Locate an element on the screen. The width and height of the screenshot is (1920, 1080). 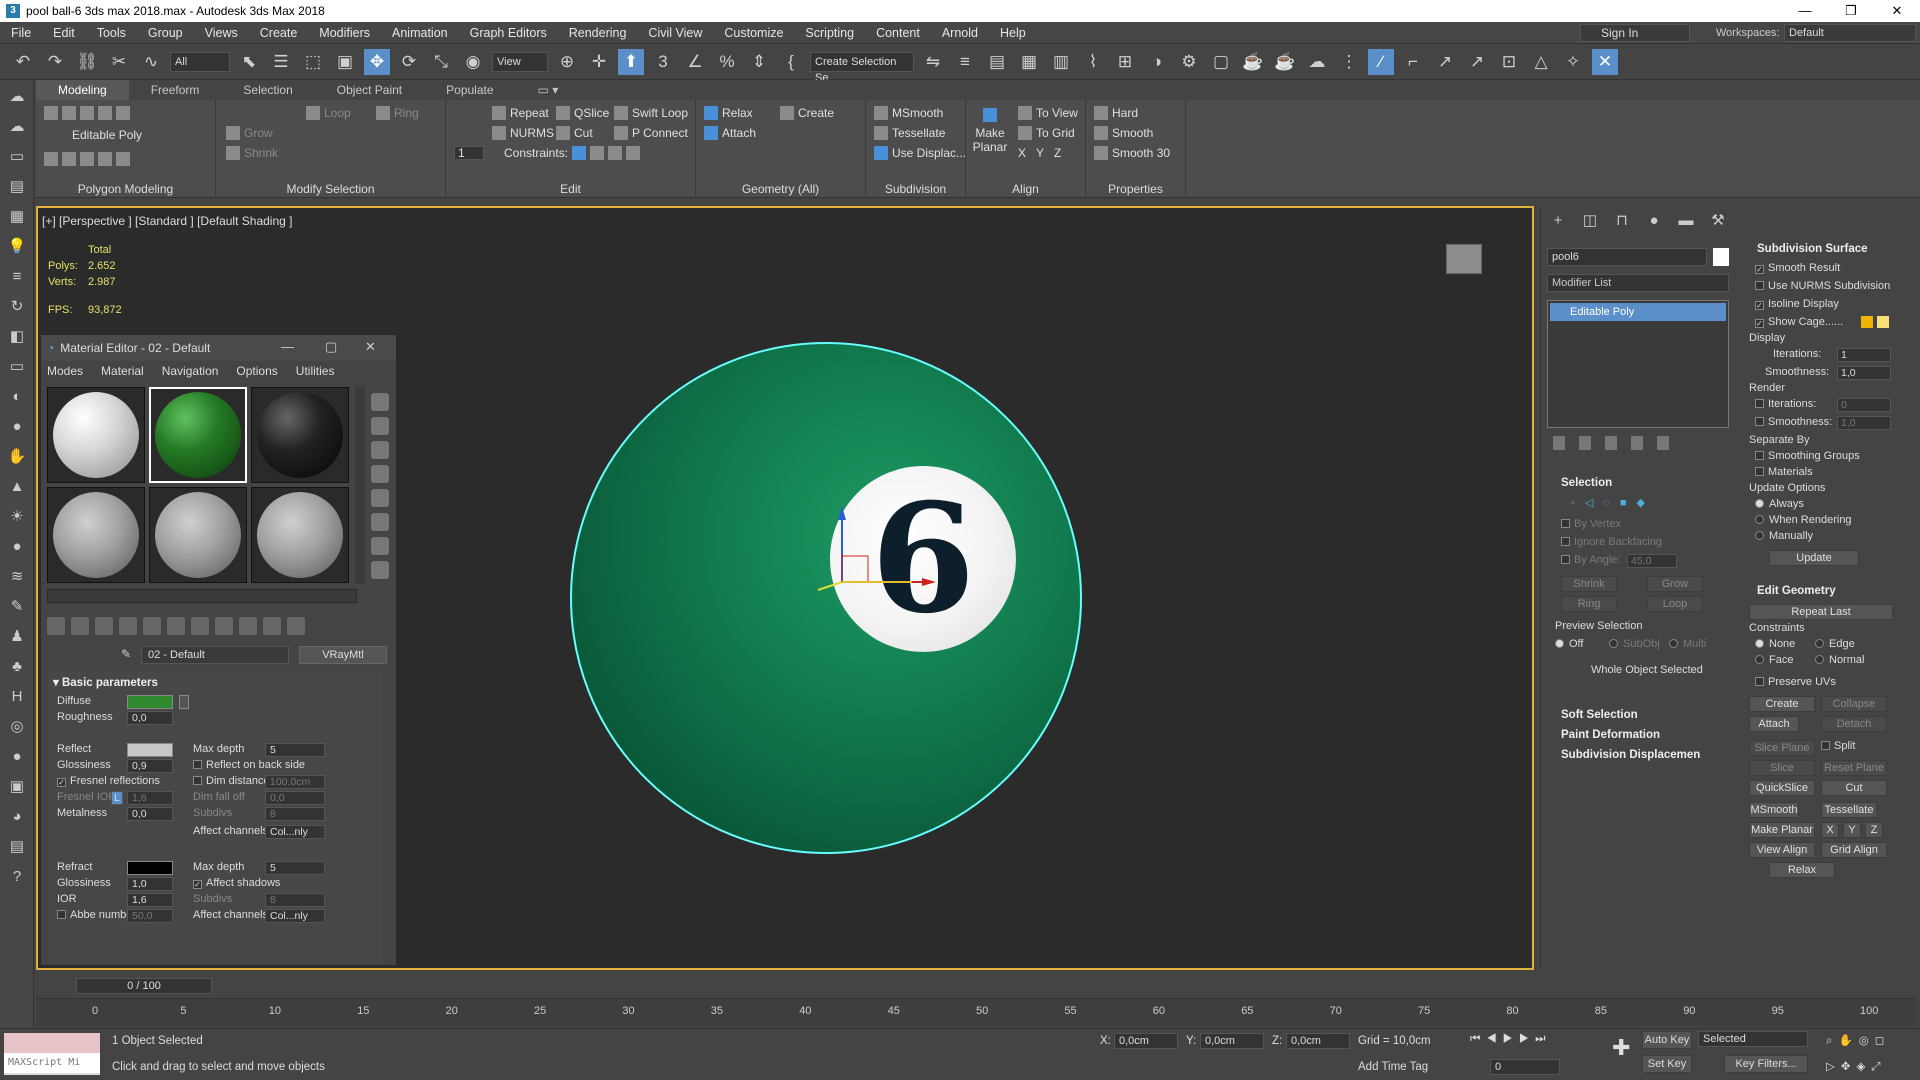
repeat-button: Repeat is located at coordinates (520, 113).